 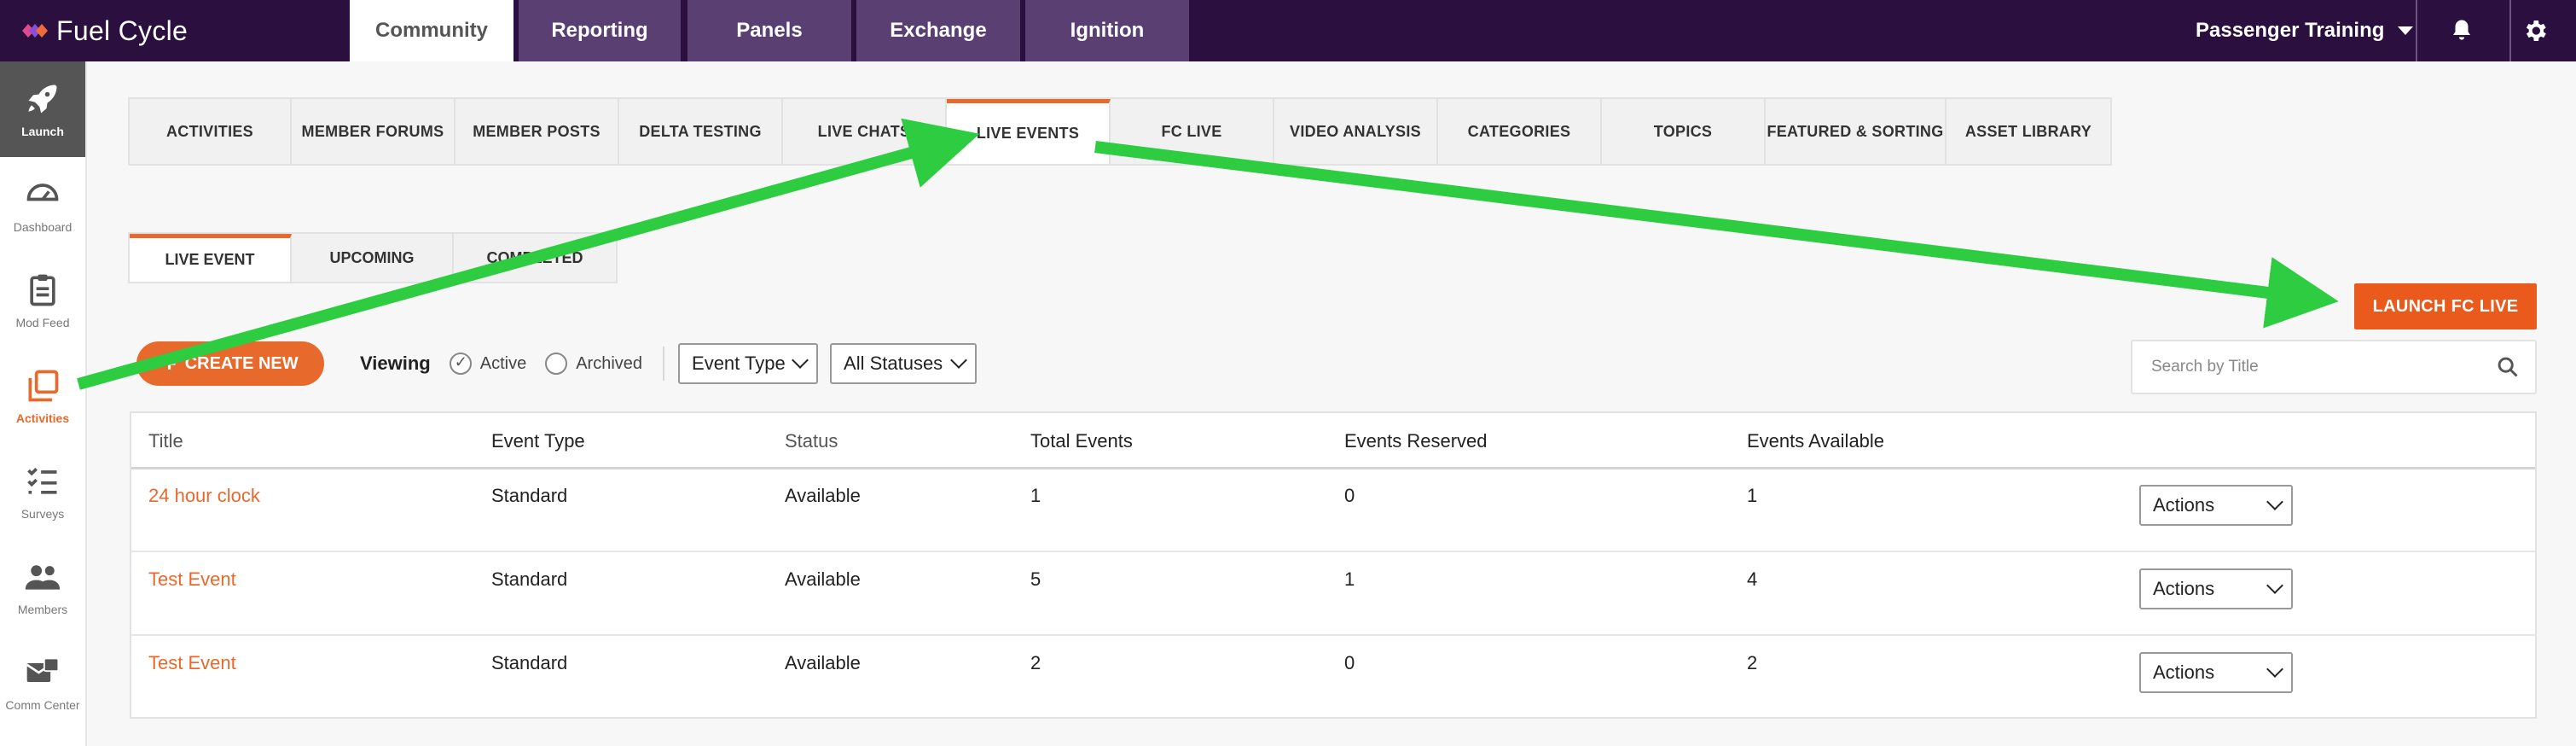 I want to click on radio-active: Active, so click(x=488, y=364).